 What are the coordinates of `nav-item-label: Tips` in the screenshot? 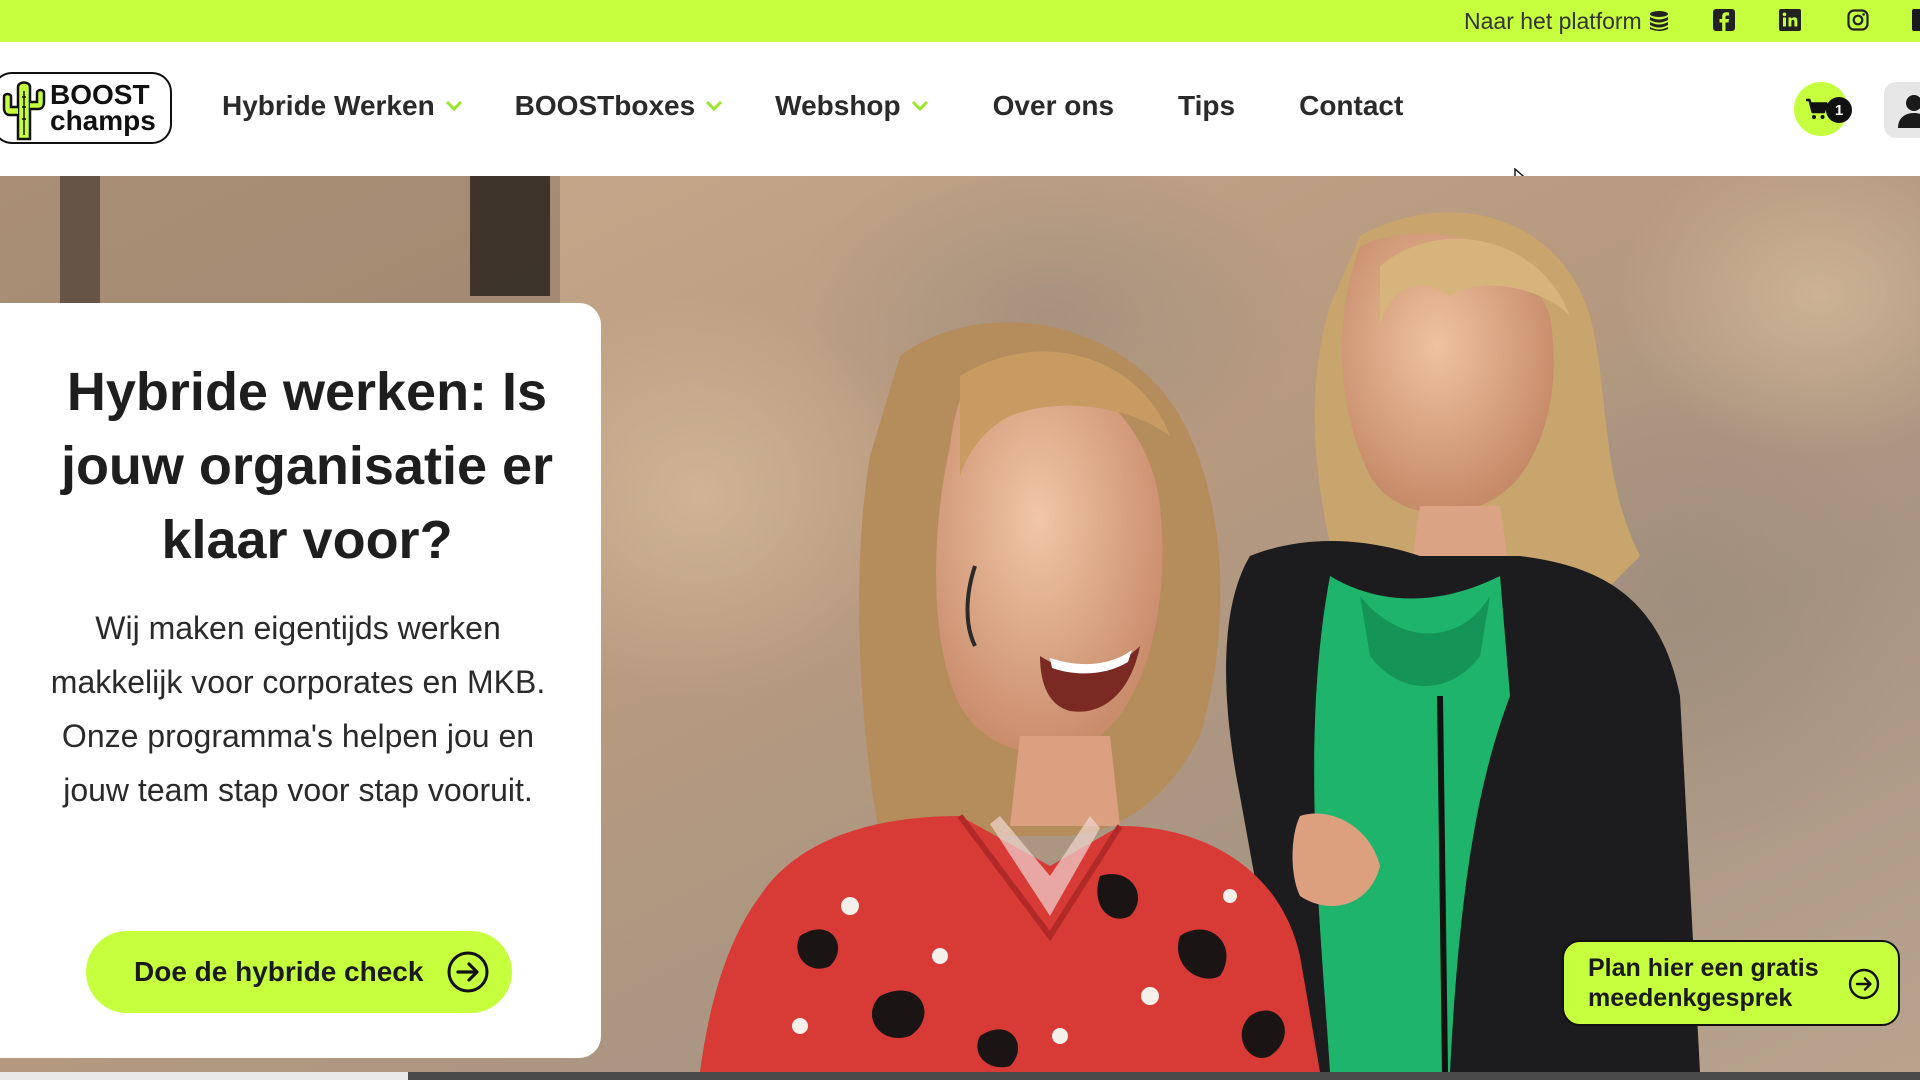 It's located at (1207, 105).